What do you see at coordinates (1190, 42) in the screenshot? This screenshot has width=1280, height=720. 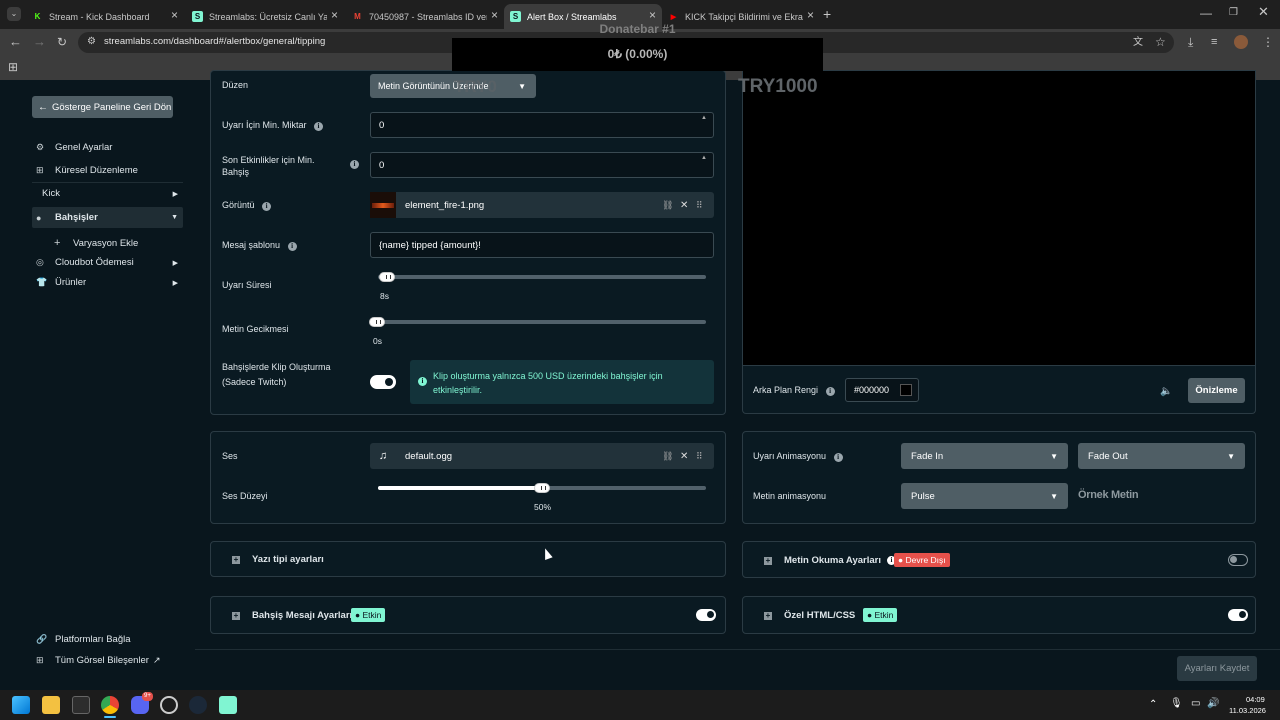 I see `download-icon: ⤓` at bounding box center [1190, 42].